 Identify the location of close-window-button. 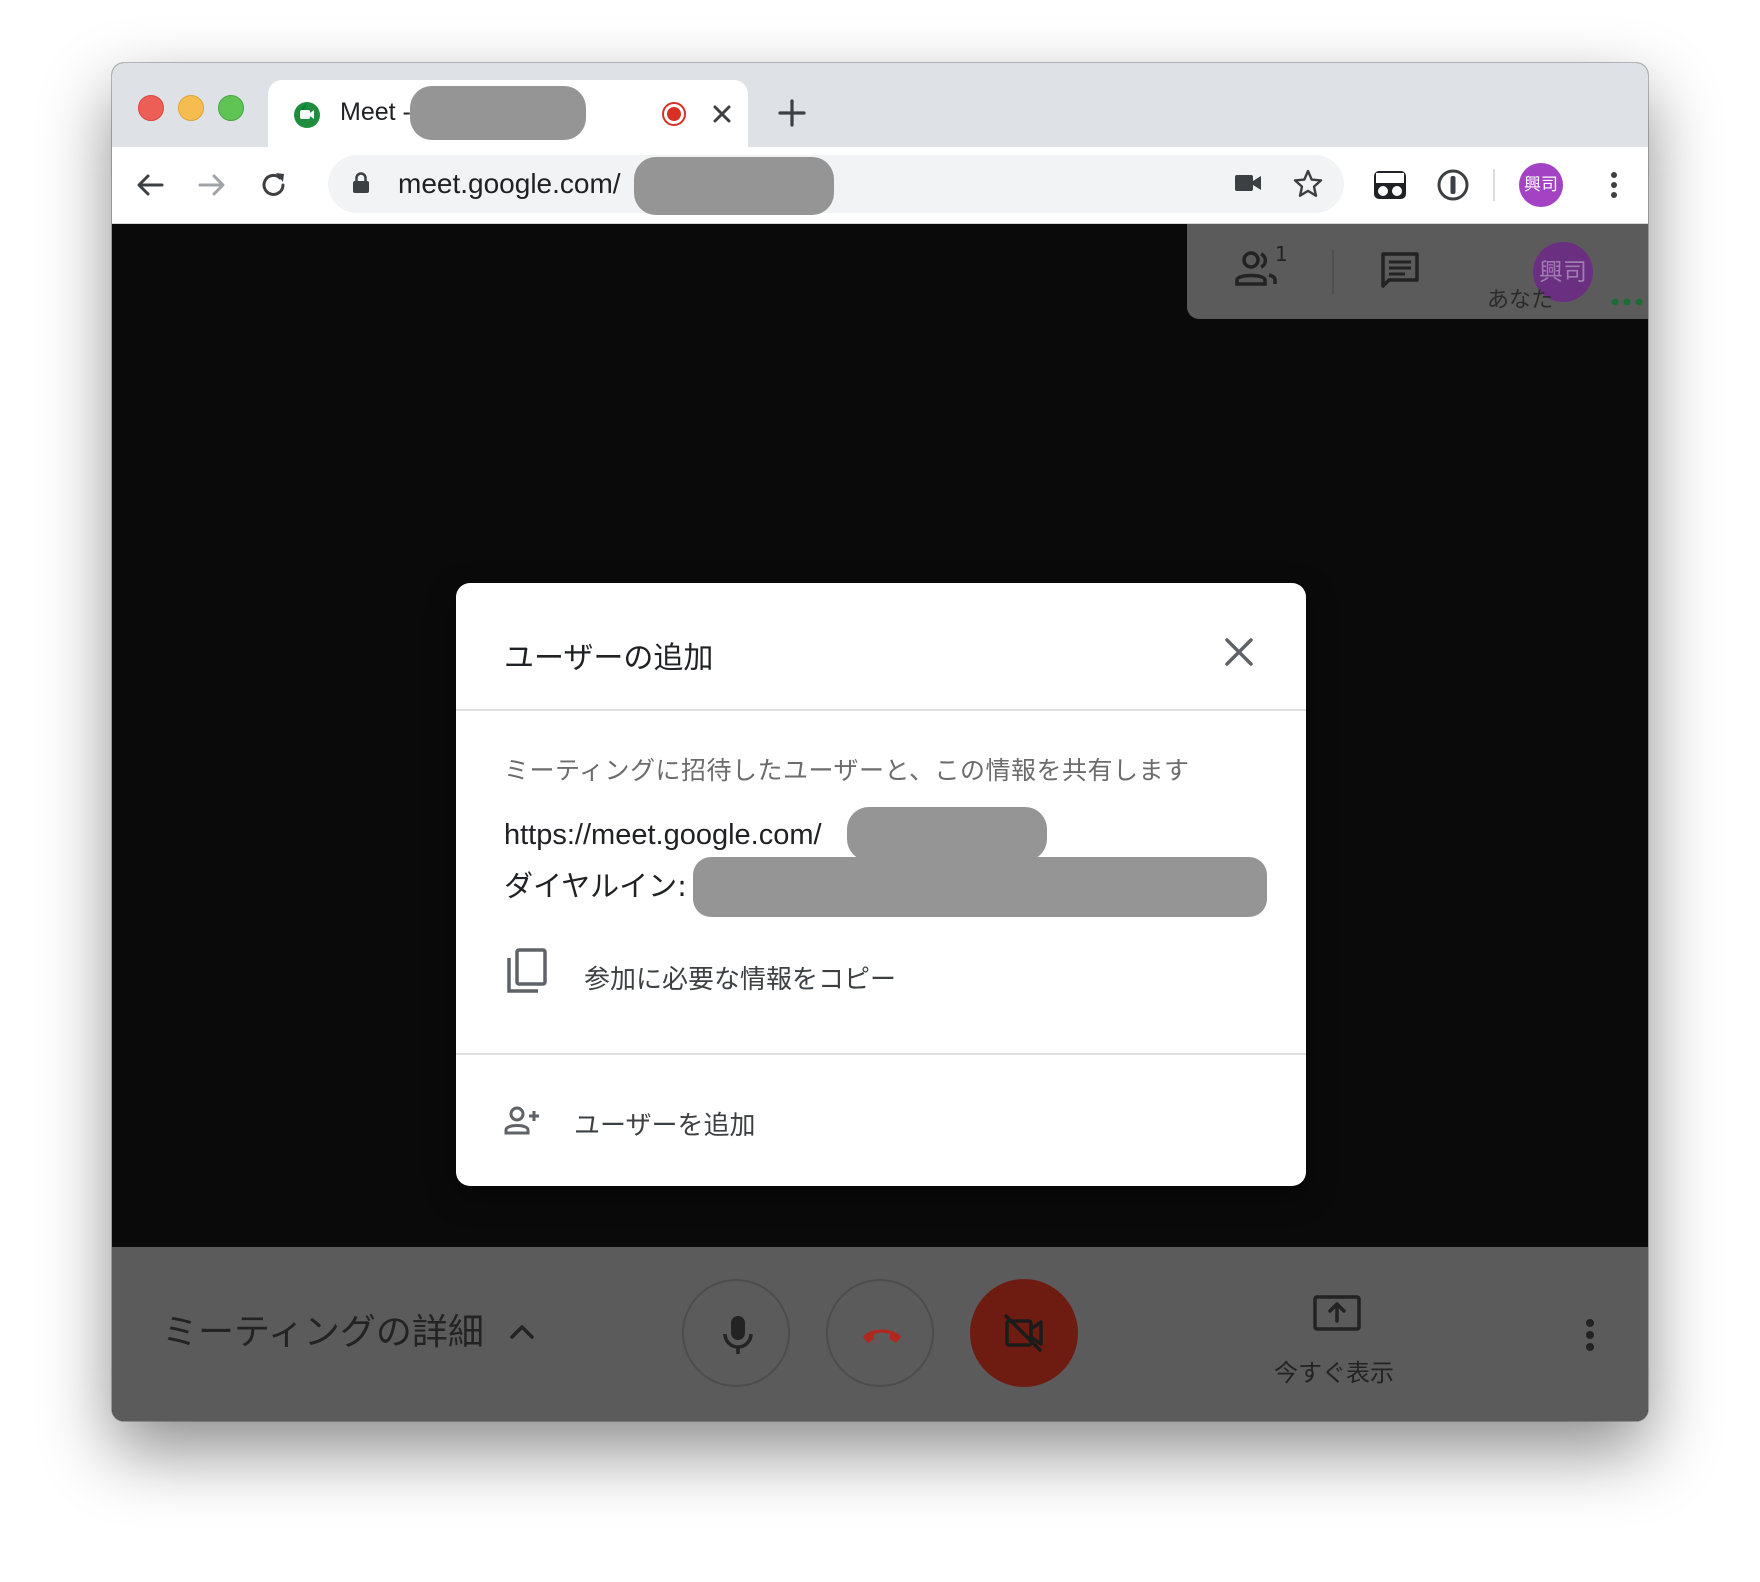
(151, 108).